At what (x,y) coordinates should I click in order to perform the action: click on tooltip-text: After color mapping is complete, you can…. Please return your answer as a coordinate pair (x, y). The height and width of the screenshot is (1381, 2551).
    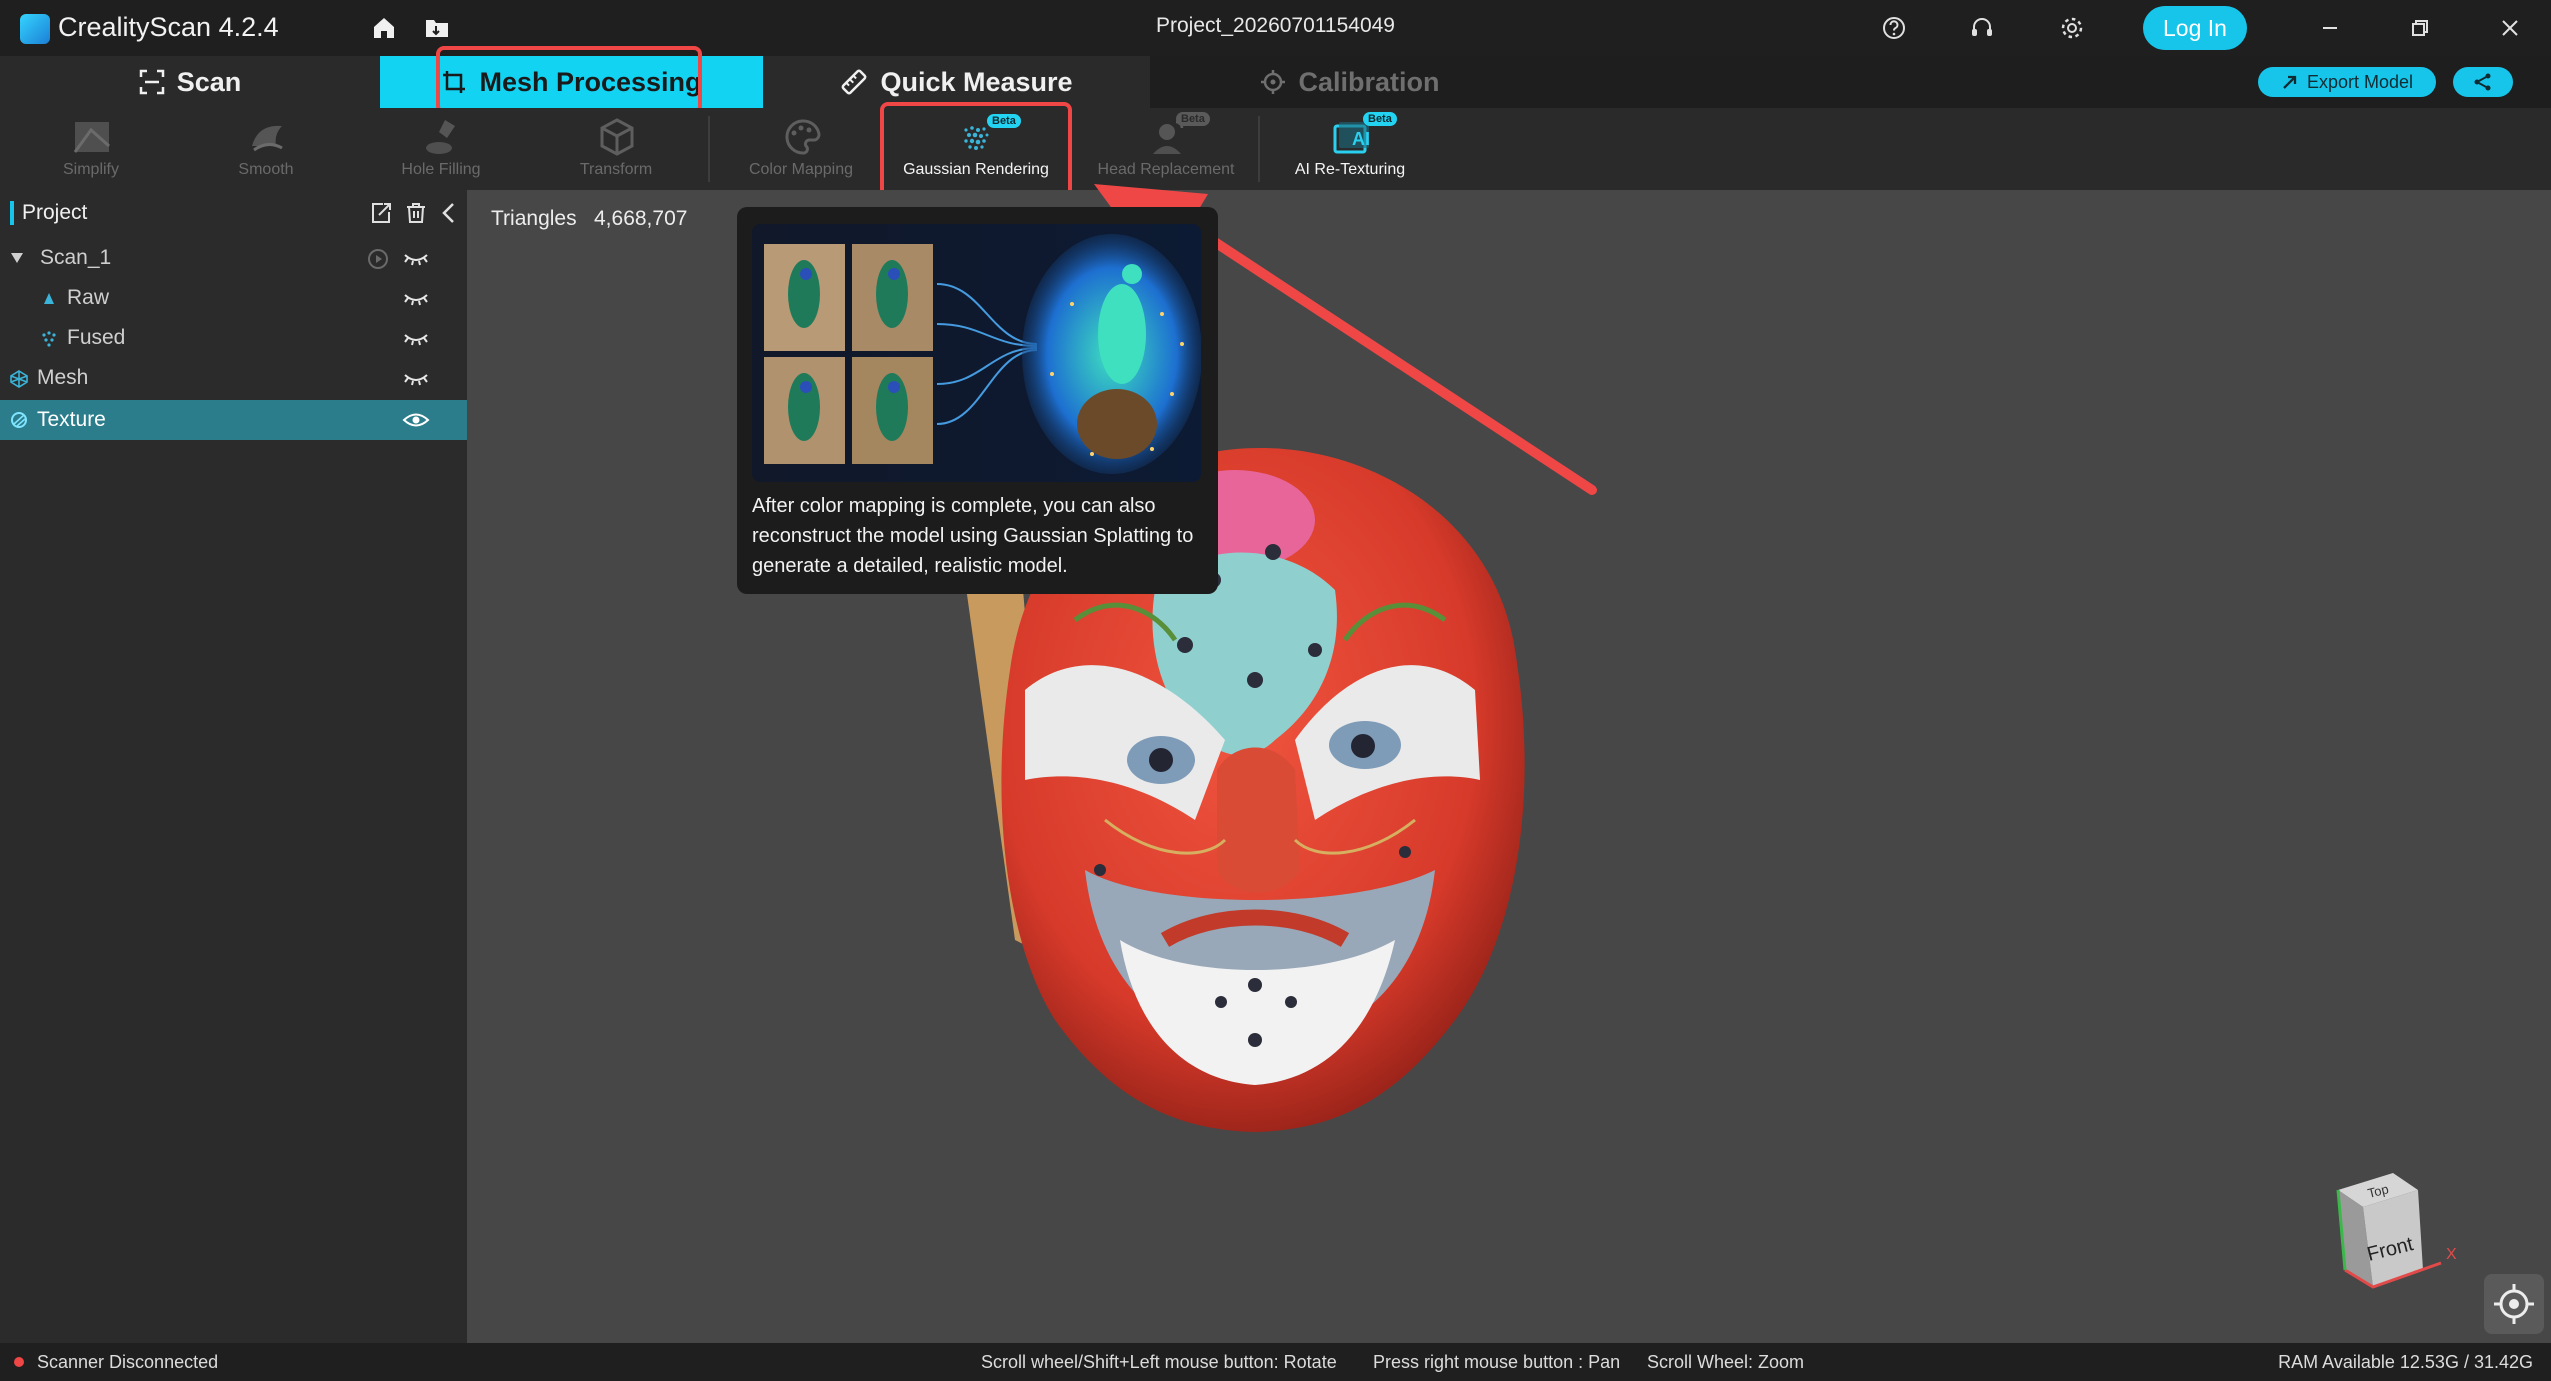
    Looking at the image, I should click on (973, 536).